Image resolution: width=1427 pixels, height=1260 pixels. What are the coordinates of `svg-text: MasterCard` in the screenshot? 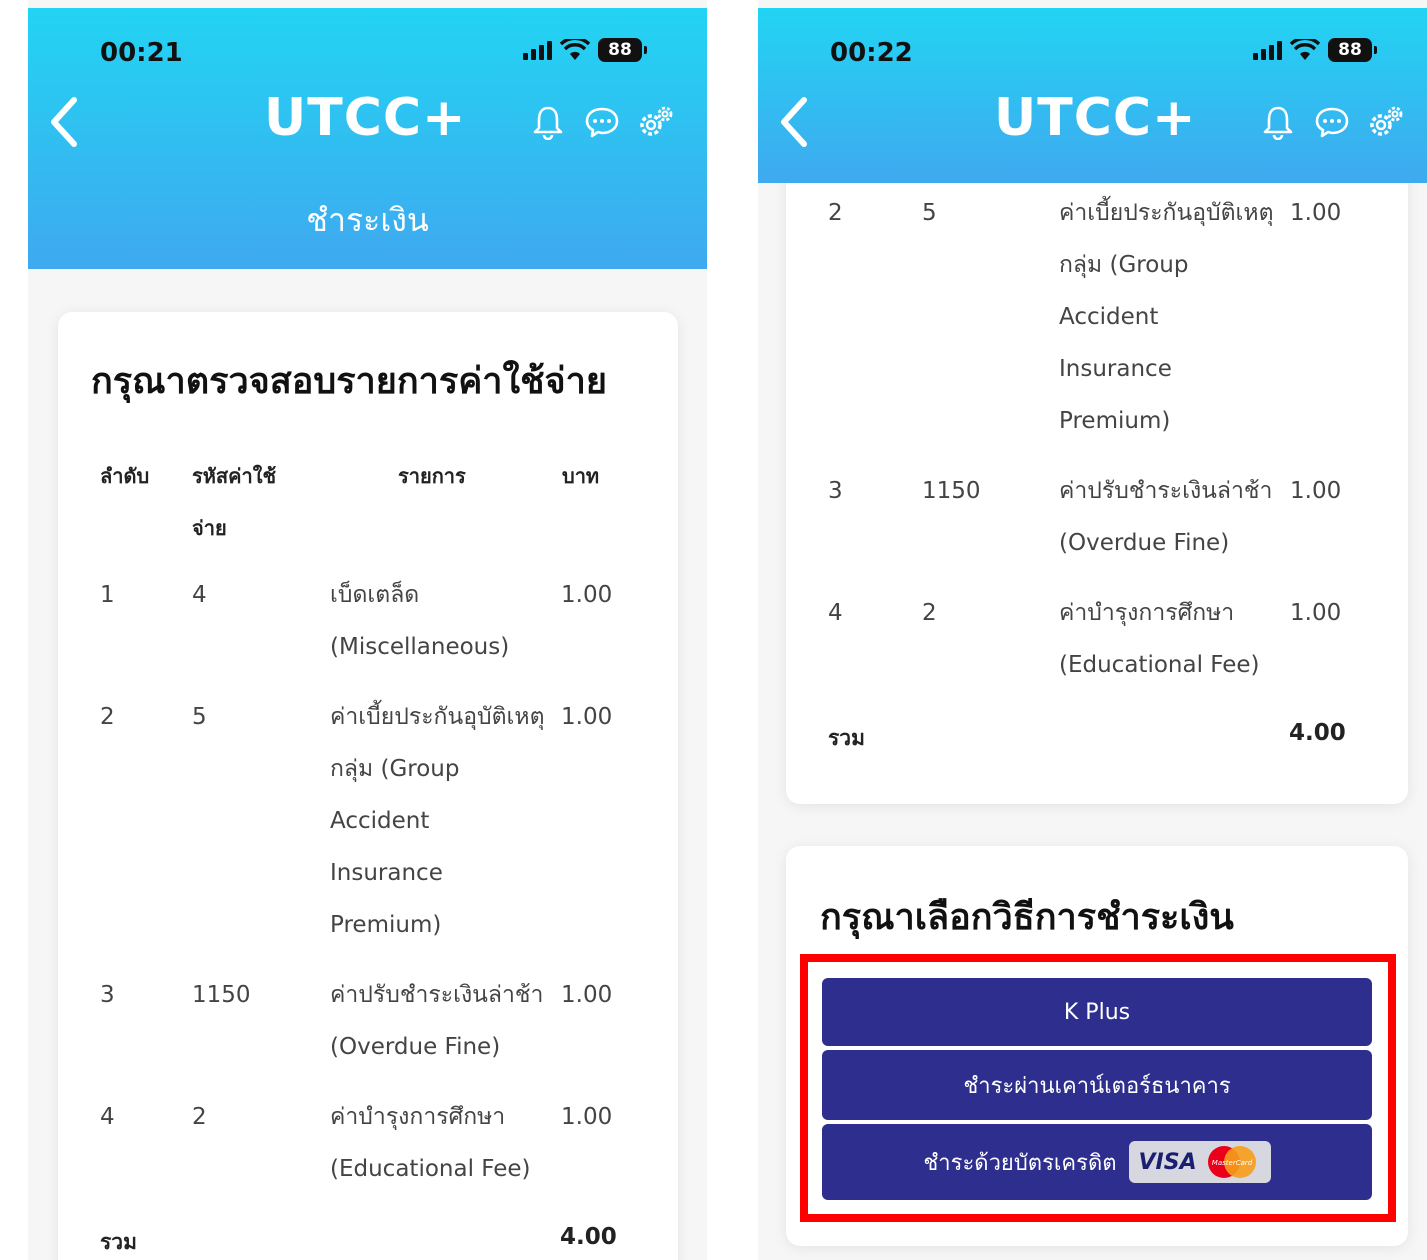 It's located at (1231, 1163).